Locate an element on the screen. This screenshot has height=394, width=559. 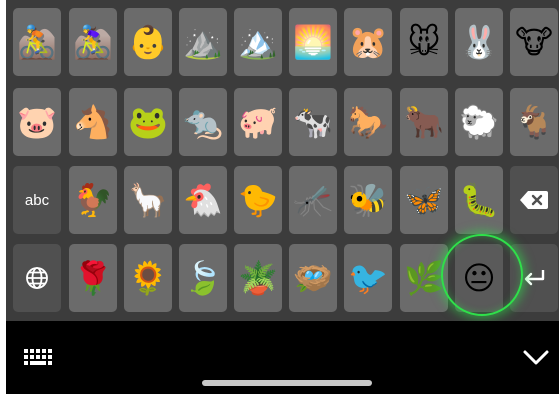
emoji-key-mountain-biker: 🚵 is located at coordinates (37, 42).